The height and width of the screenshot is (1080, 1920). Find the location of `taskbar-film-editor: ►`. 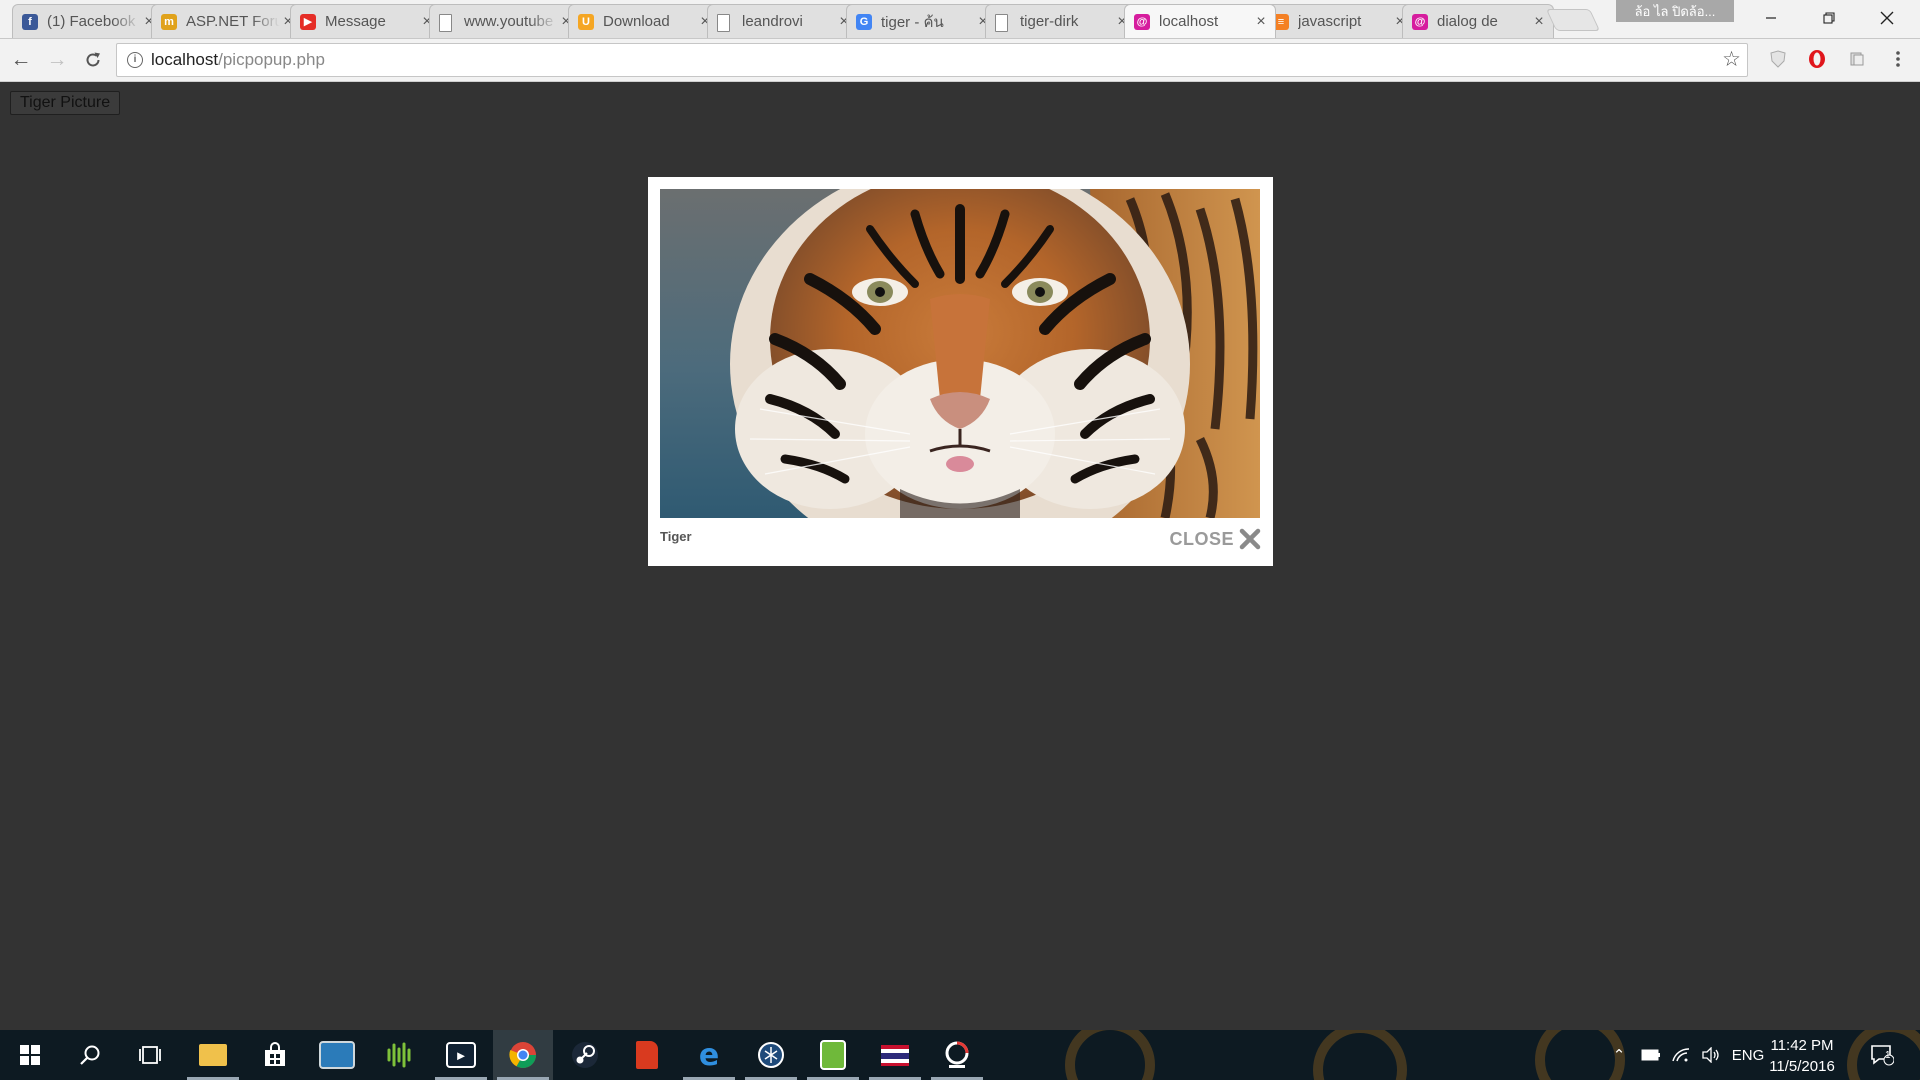

taskbar-film-editor: ► is located at coordinates (461, 1055).